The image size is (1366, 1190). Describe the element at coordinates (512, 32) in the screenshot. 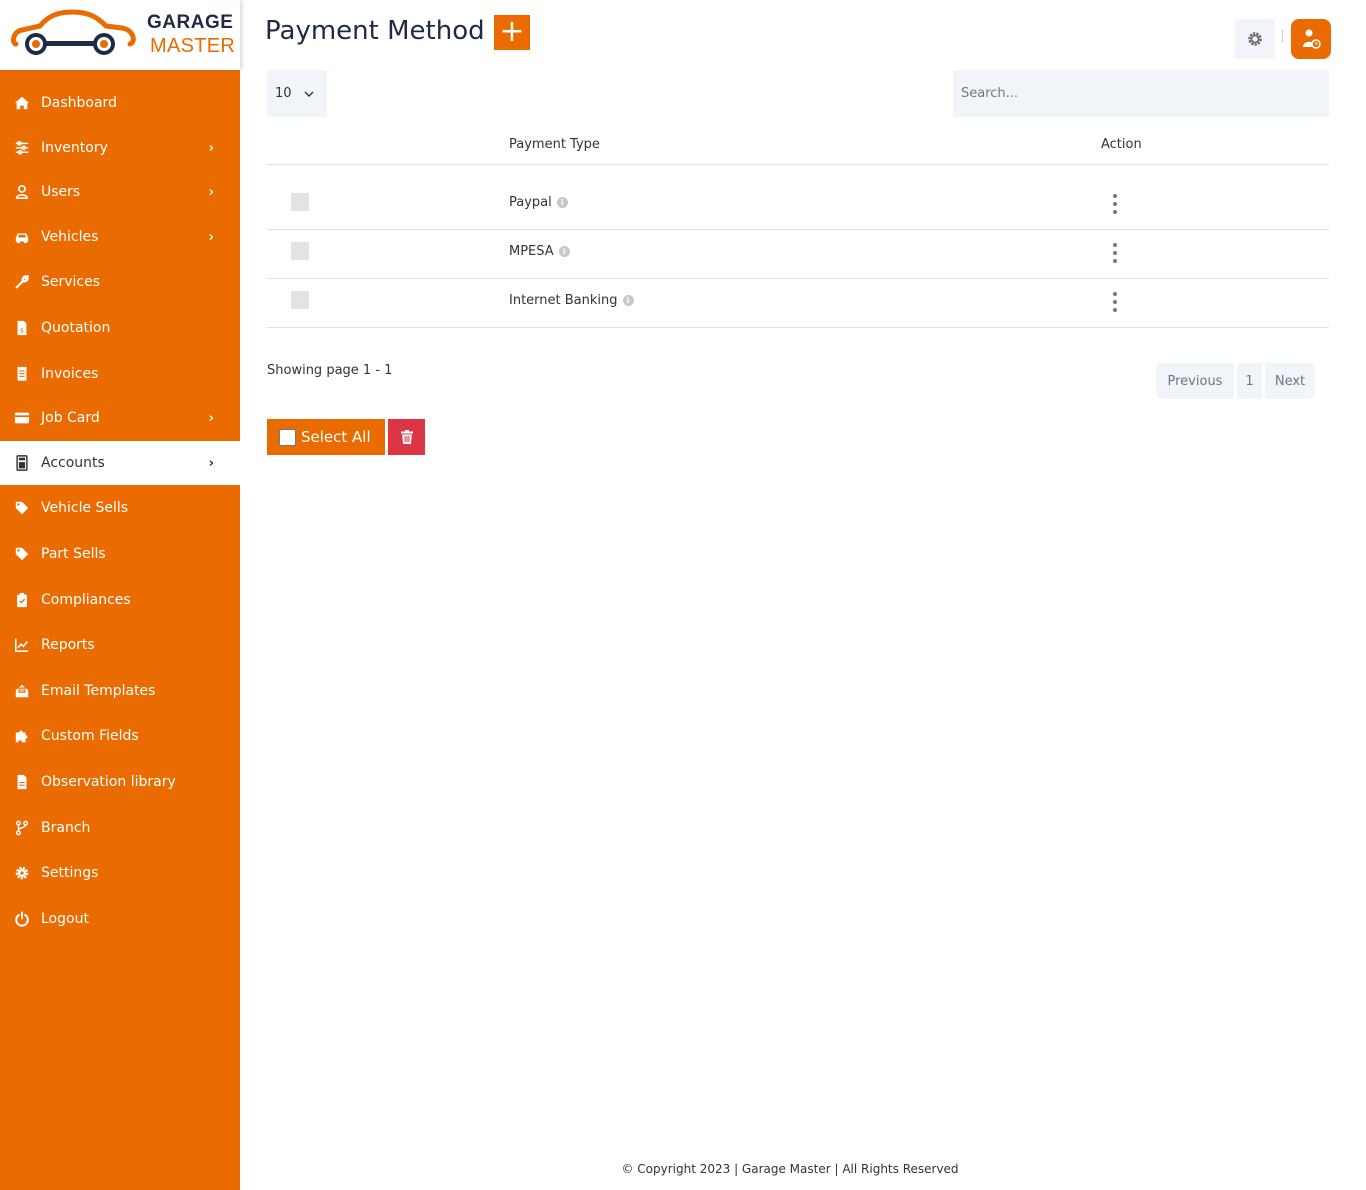

I see `add-payment-method-button: +` at that location.